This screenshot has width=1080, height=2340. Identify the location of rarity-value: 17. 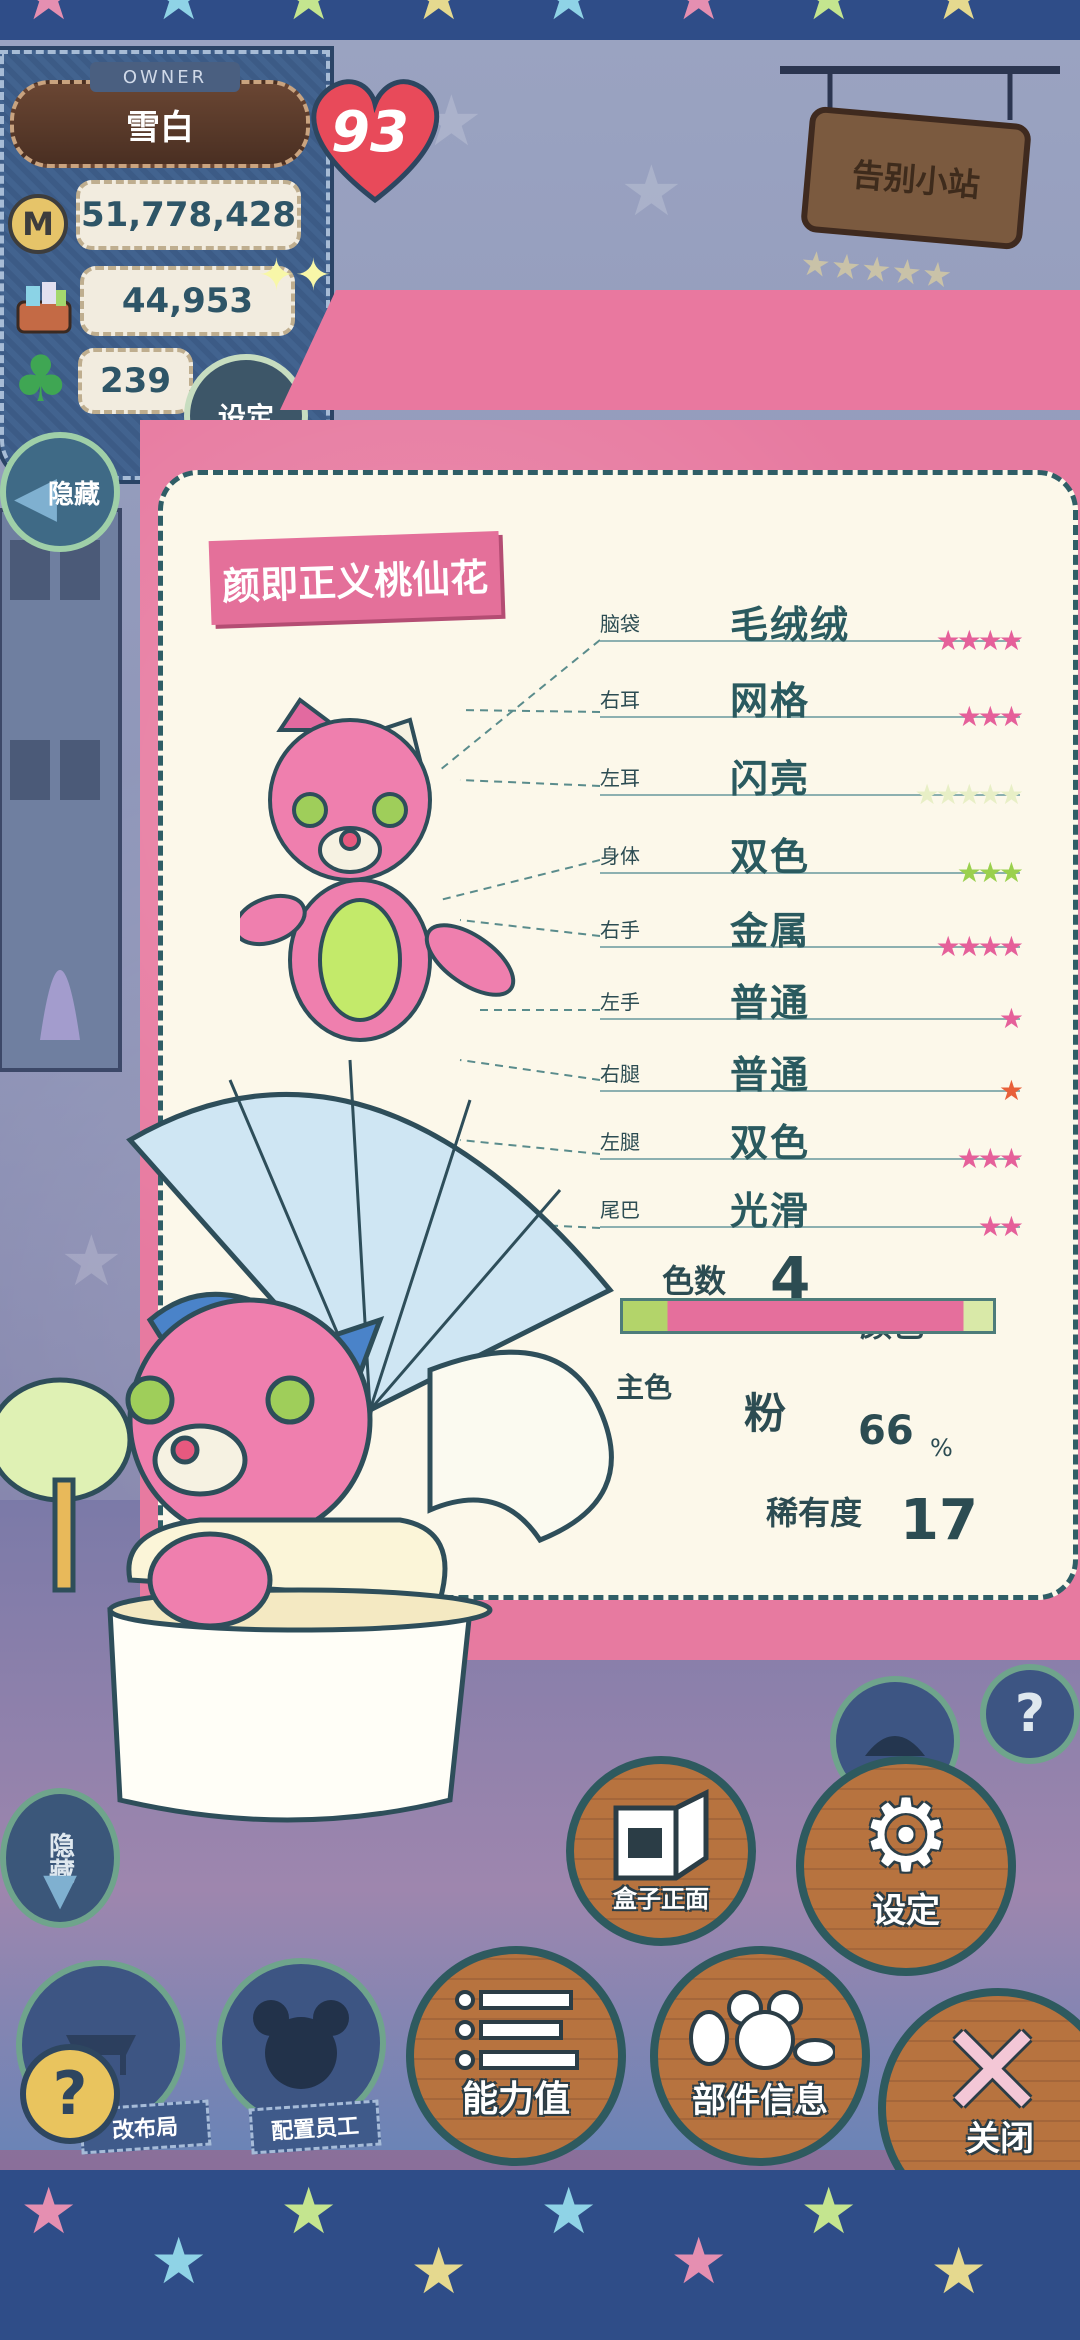
(939, 1520).